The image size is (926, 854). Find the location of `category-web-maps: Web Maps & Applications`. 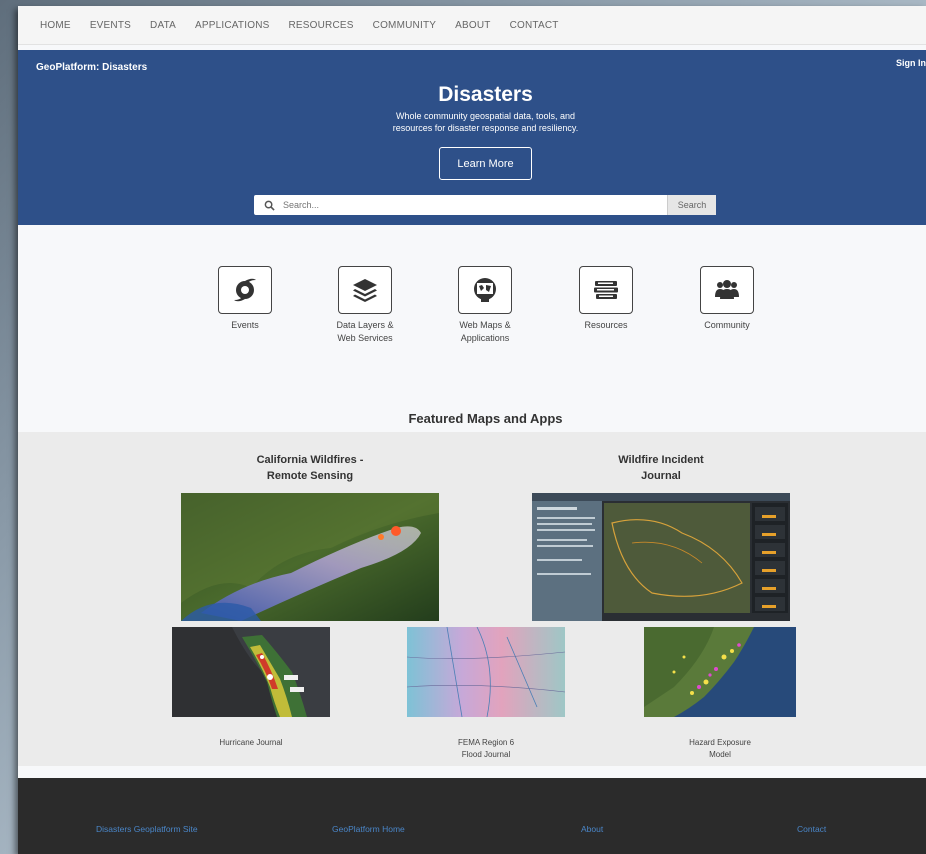

category-web-maps: Web Maps & Applications is located at coordinates (485, 305).